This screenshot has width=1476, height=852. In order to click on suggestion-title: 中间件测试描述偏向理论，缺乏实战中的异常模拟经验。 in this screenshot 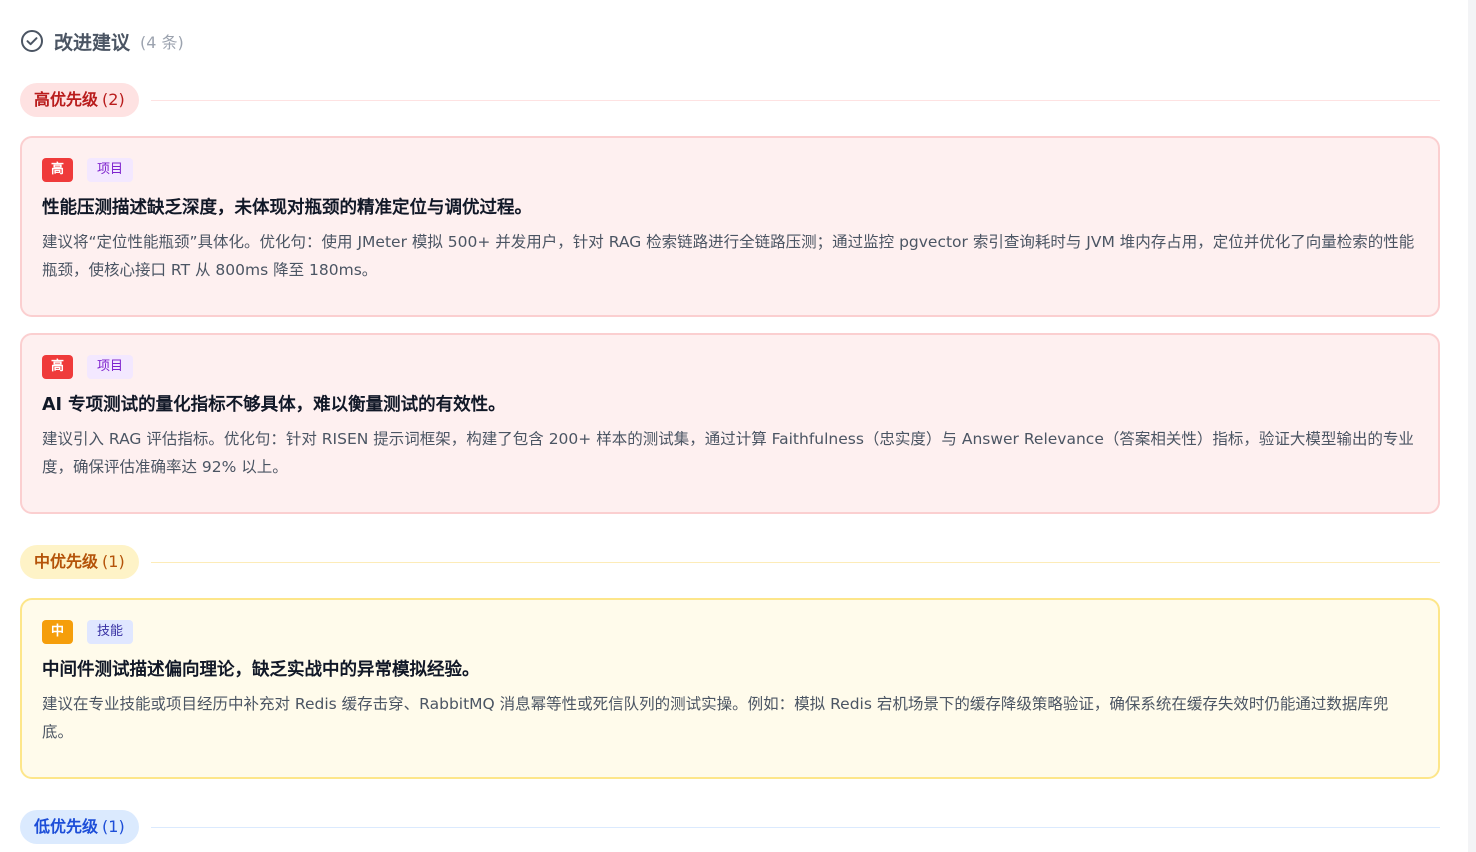, I will do `click(261, 670)`.